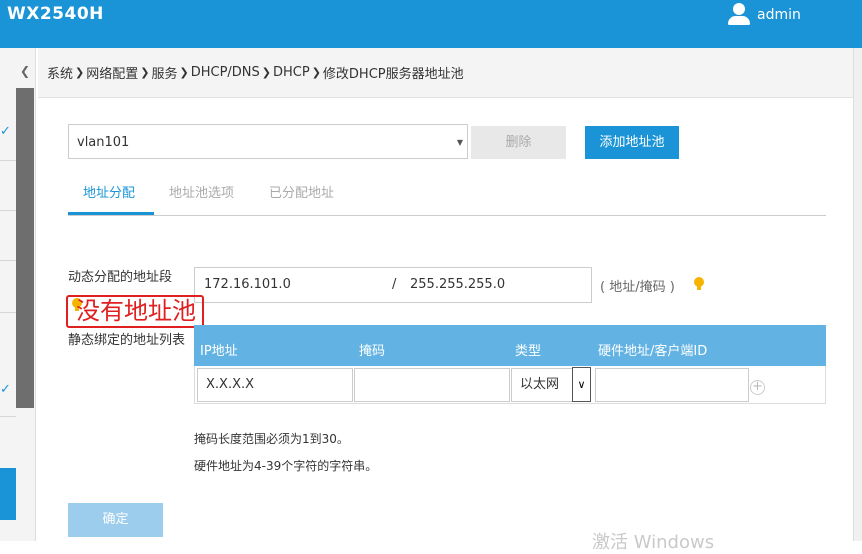 This screenshot has width=862, height=554. What do you see at coordinates (459, 142) in the screenshot?
I see `dropdown-arrow-icon: ▼` at bounding box center [459, 142].